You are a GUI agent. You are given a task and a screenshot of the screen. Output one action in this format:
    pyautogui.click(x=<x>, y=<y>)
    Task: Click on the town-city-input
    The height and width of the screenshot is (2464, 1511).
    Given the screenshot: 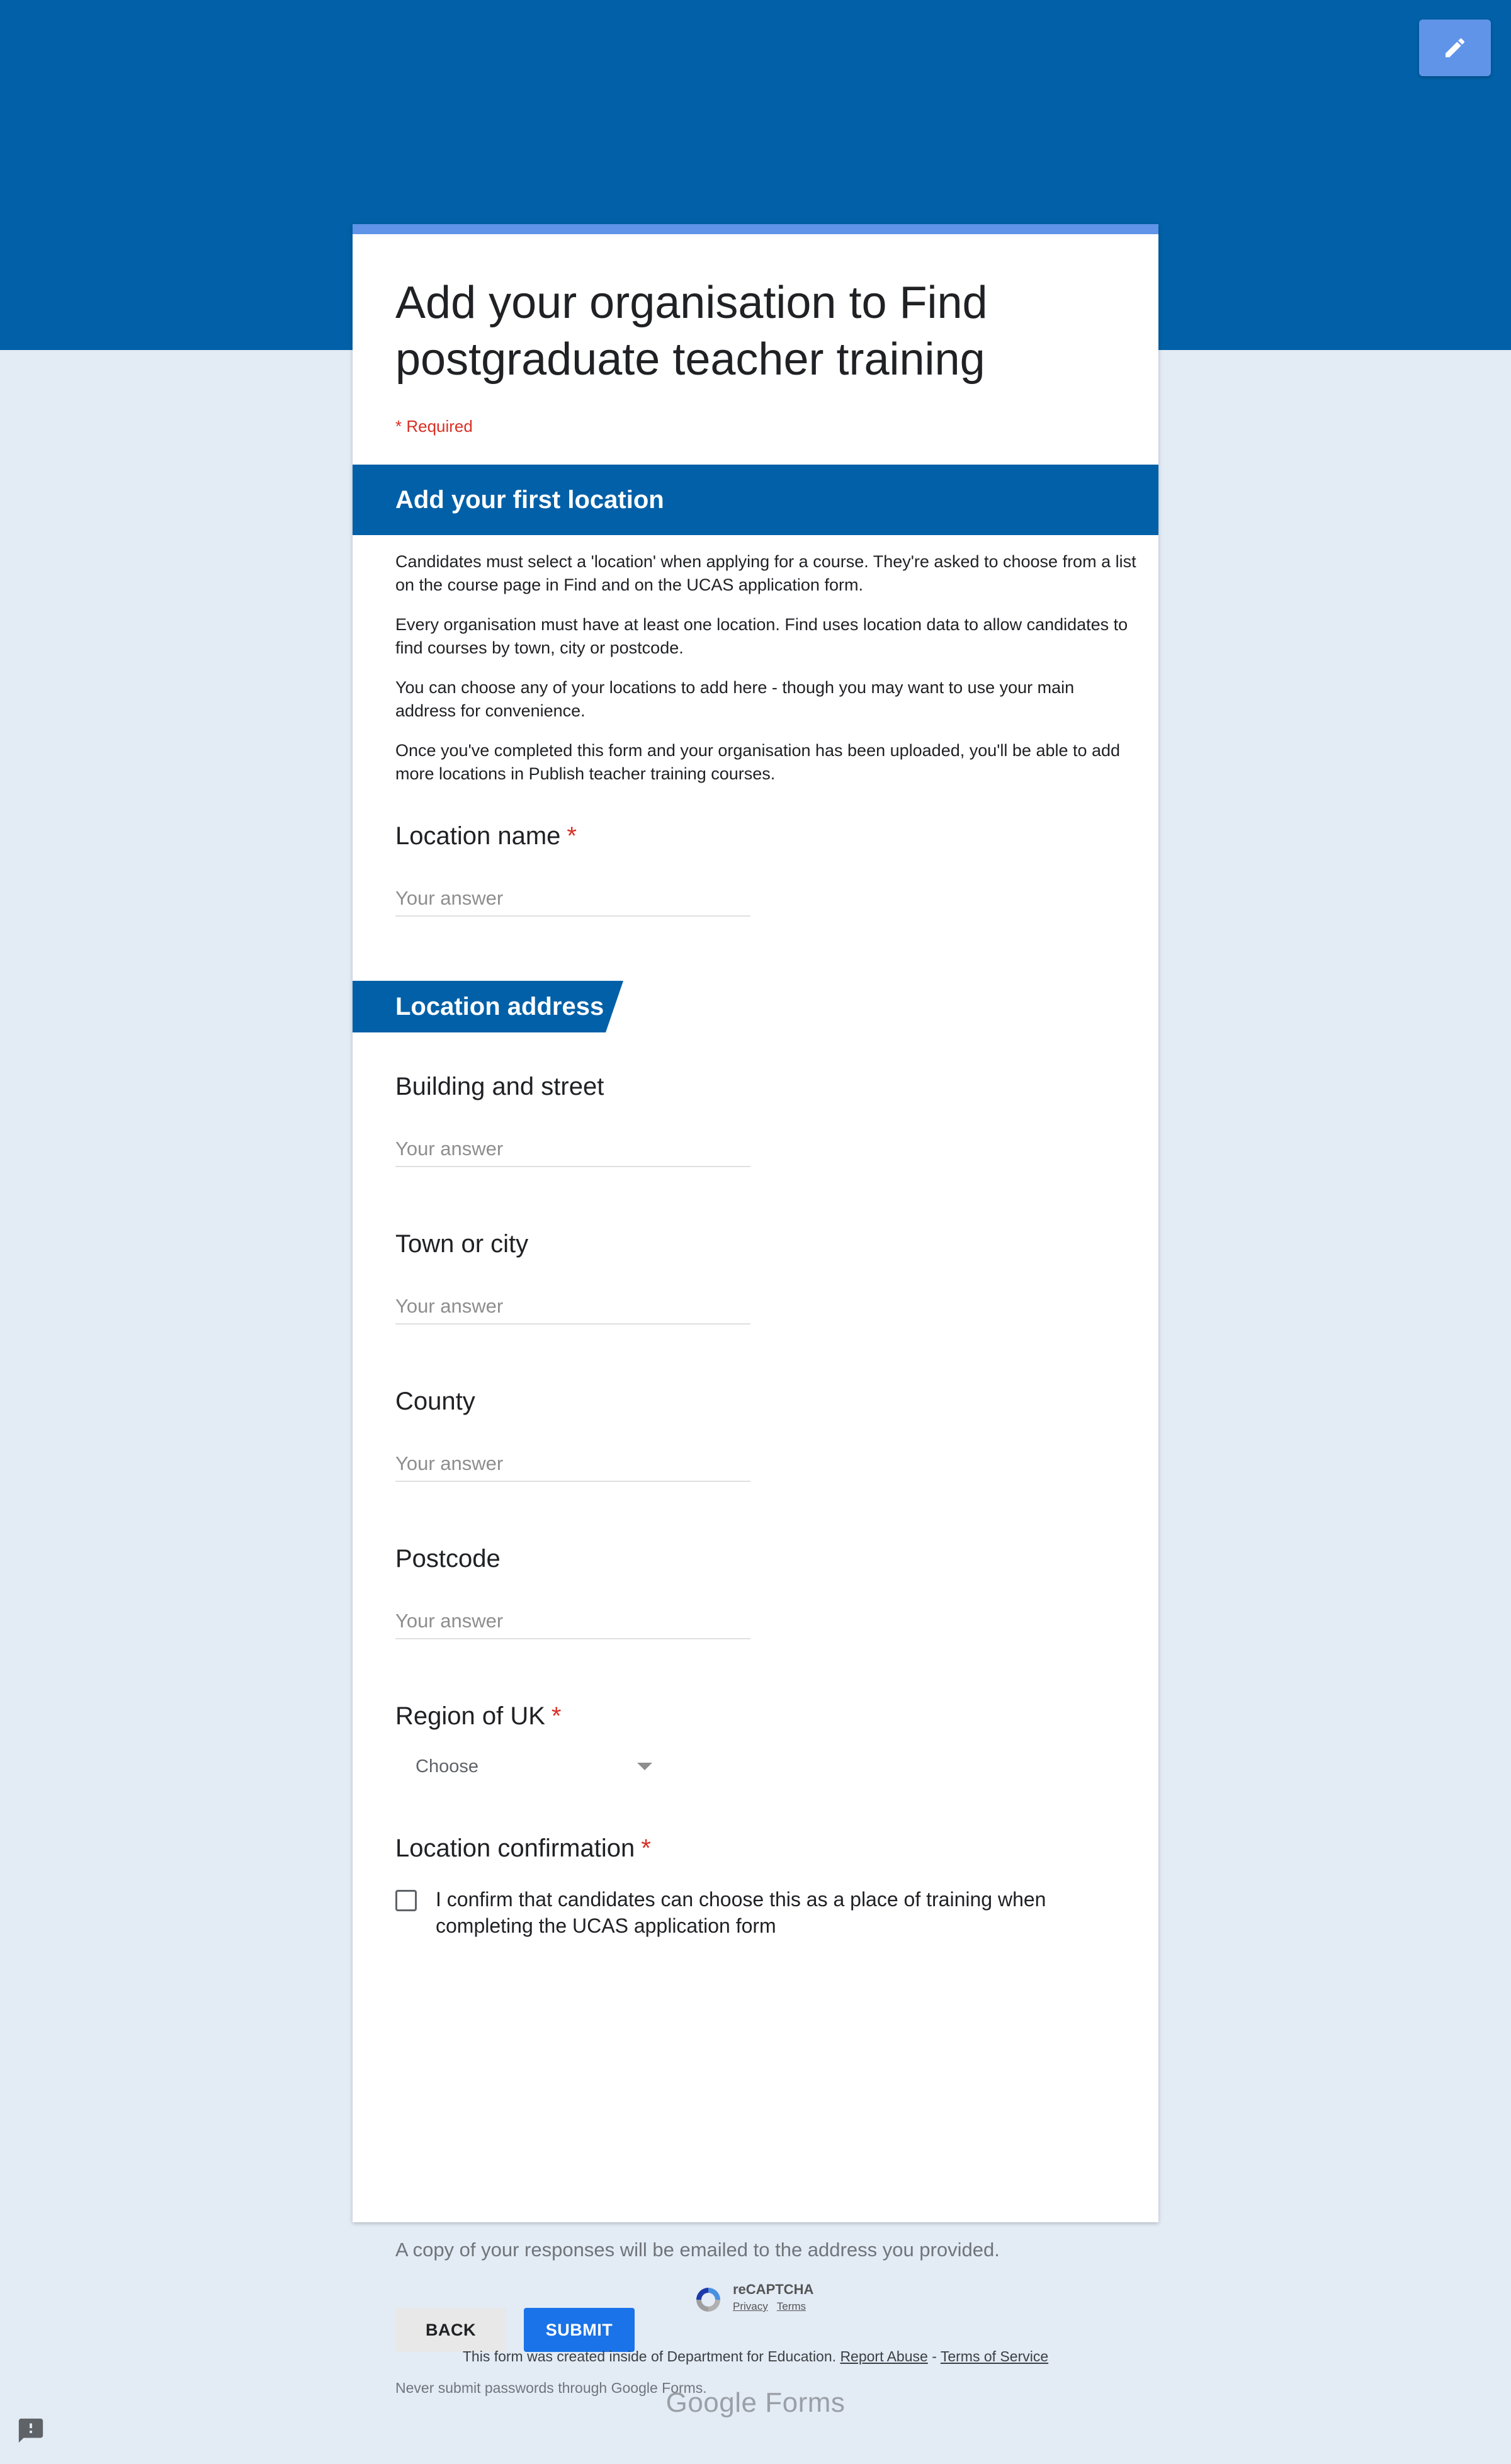 What is the action you would take?
    pyautogui.click(x=572, y=1307)
    